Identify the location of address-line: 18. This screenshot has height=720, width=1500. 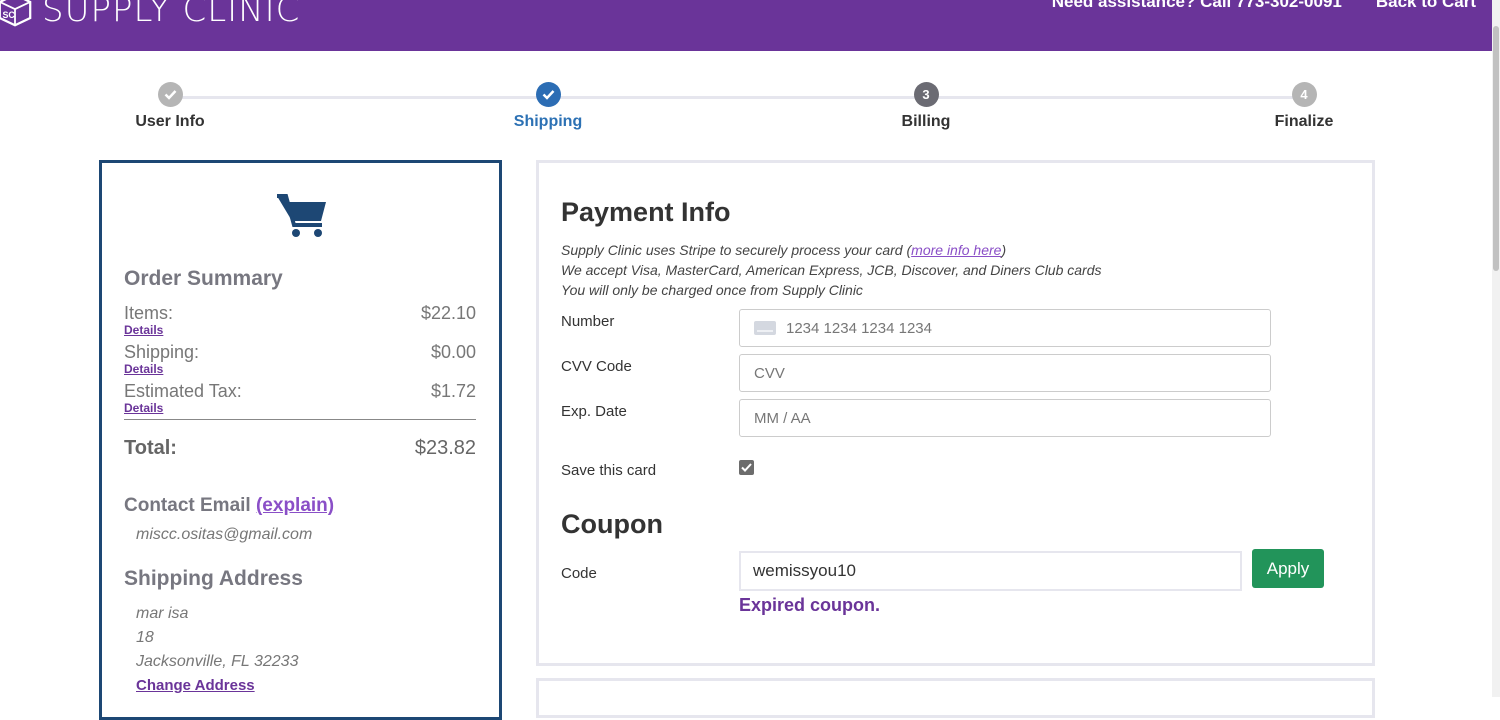
(145, 637).